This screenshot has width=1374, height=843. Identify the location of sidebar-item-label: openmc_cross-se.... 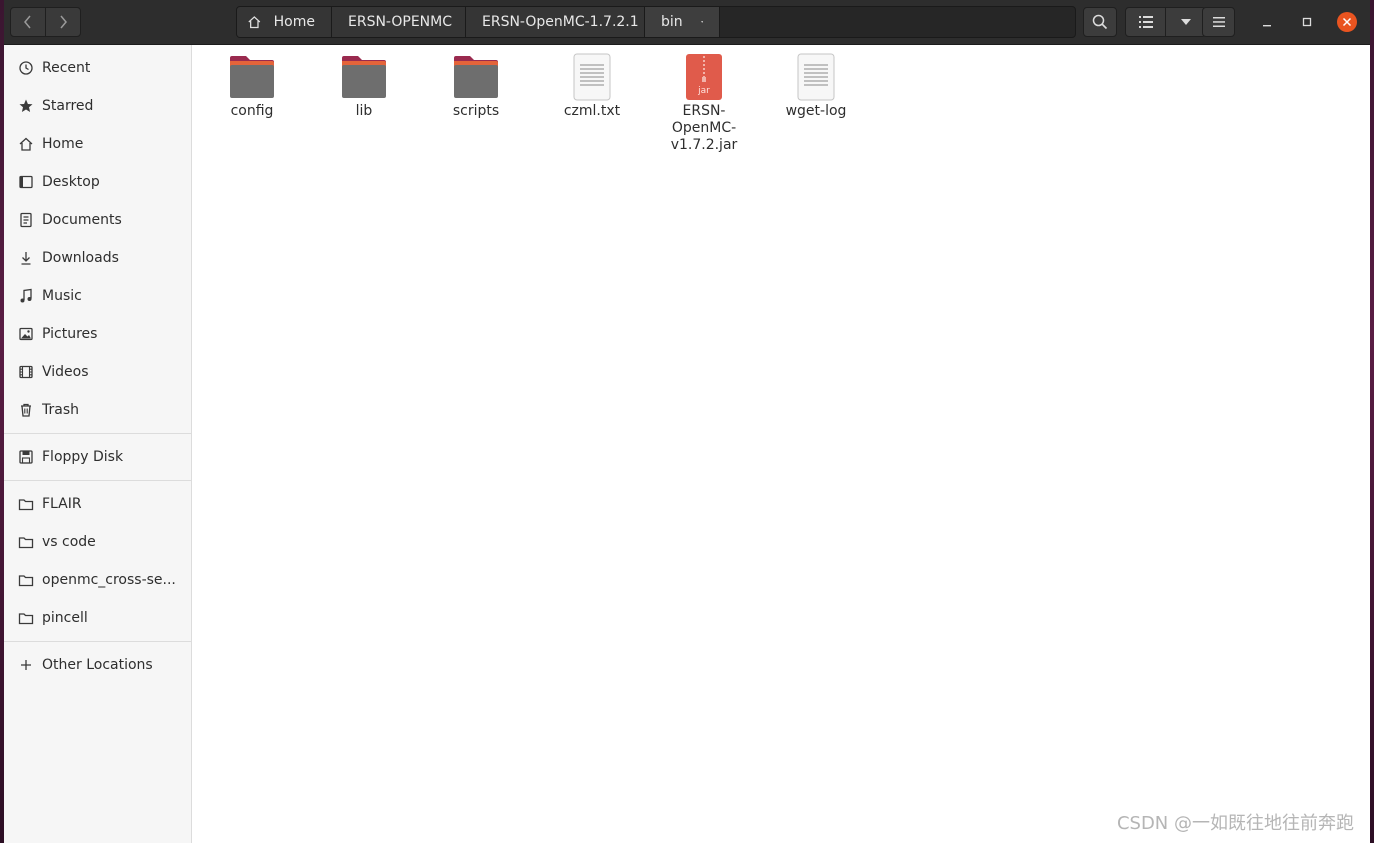
(109, 580).